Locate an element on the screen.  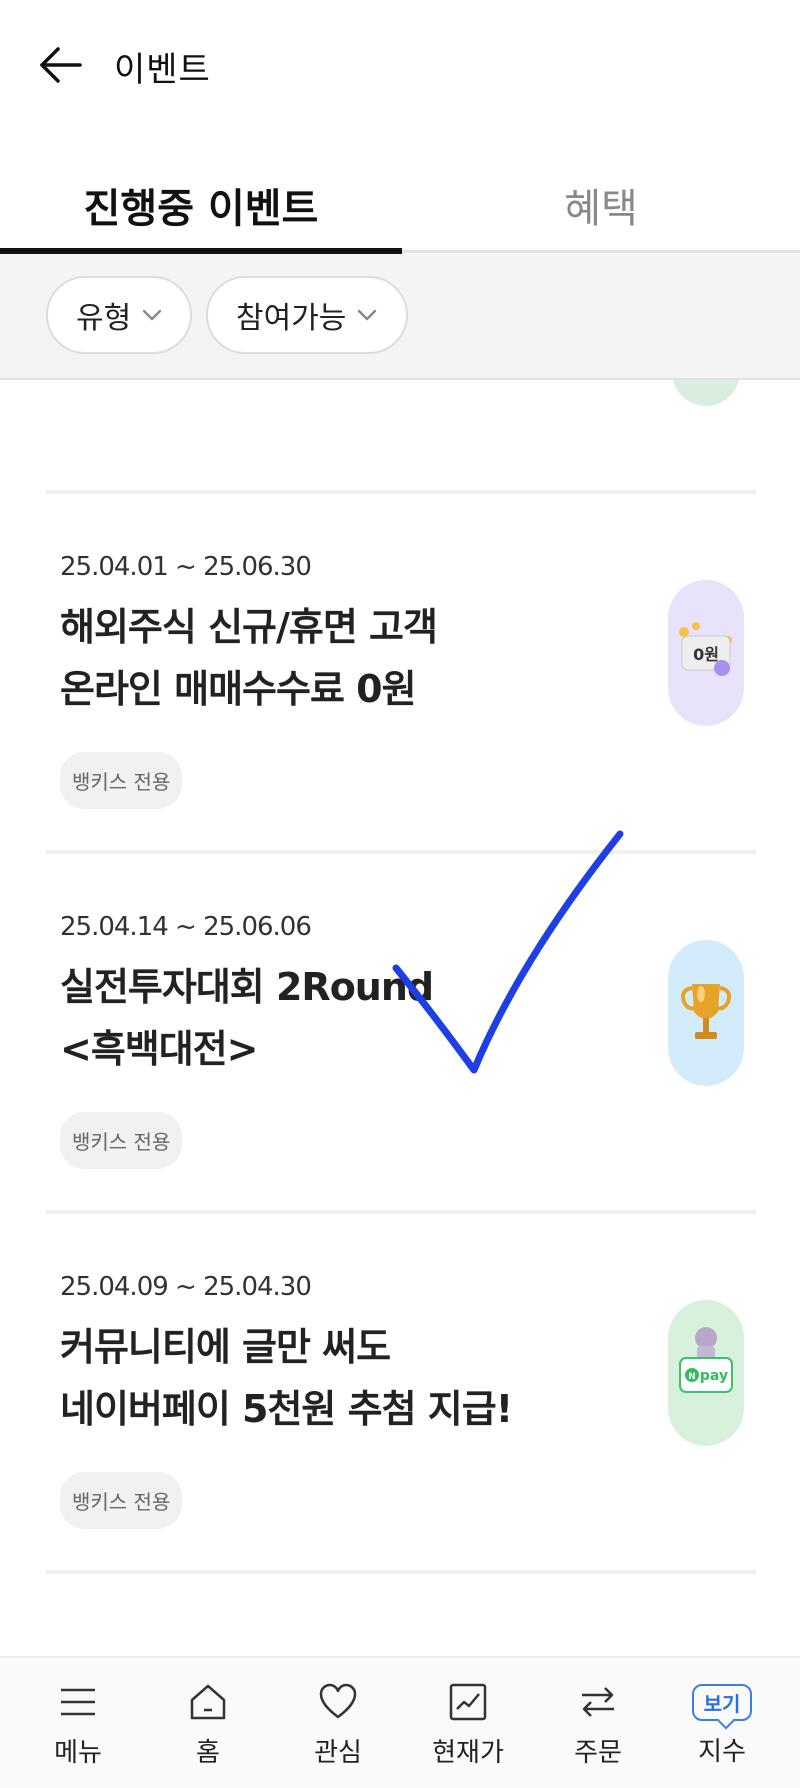
nav-label: 현재가 is located at coordinates (468, 1753).